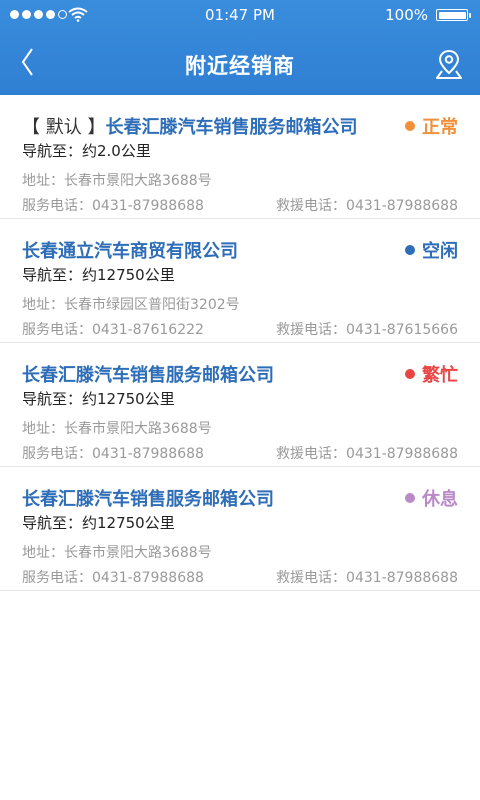  What do you see at coordinates (440, 499) in the screenshot?
I see `status-label: 休息` at bounding box center [440, 499].